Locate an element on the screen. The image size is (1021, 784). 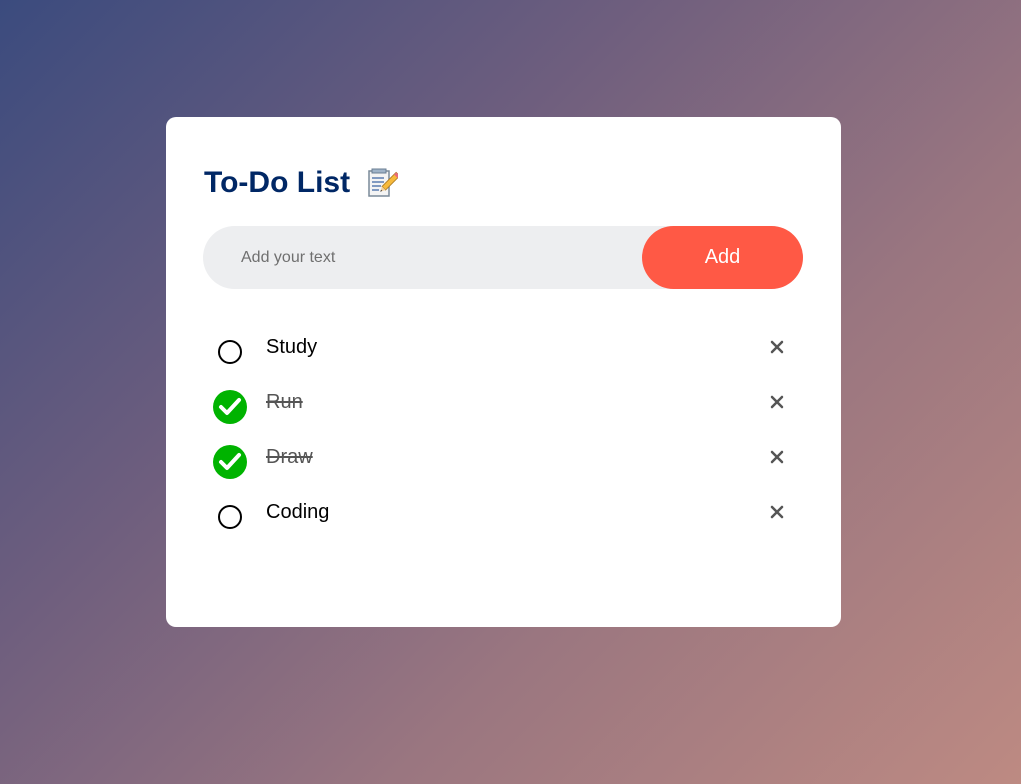
task-input is located at coordinates (432, 257).